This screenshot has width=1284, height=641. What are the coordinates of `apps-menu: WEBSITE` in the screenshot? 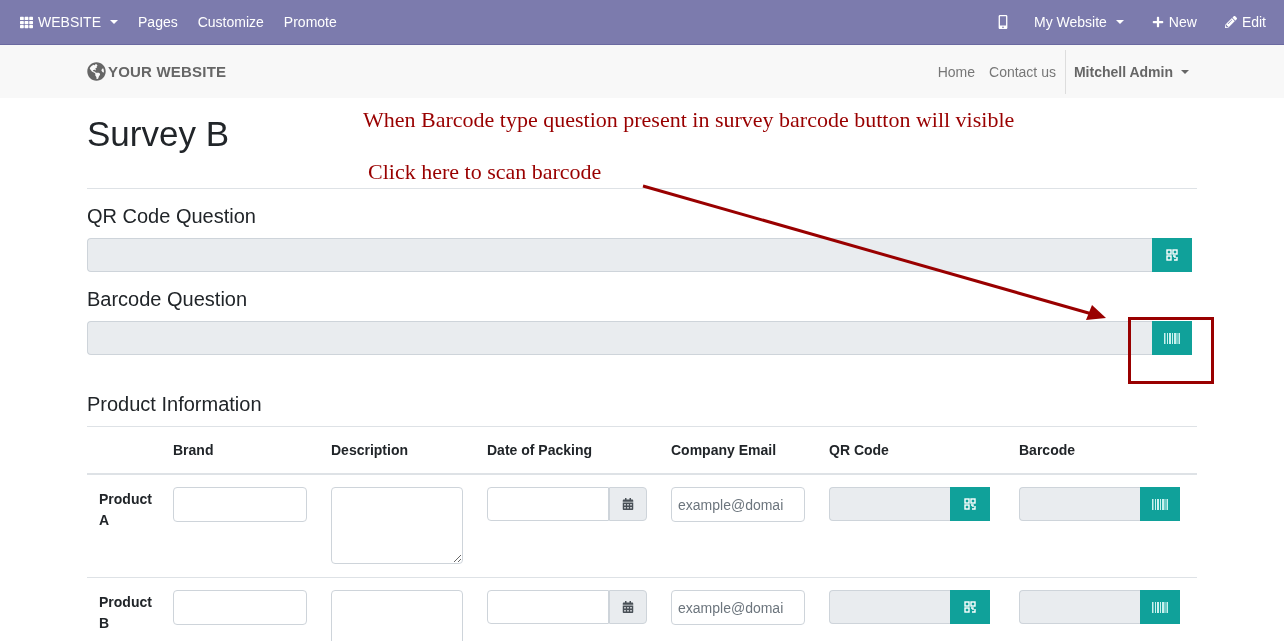 It's located at (69, 22).